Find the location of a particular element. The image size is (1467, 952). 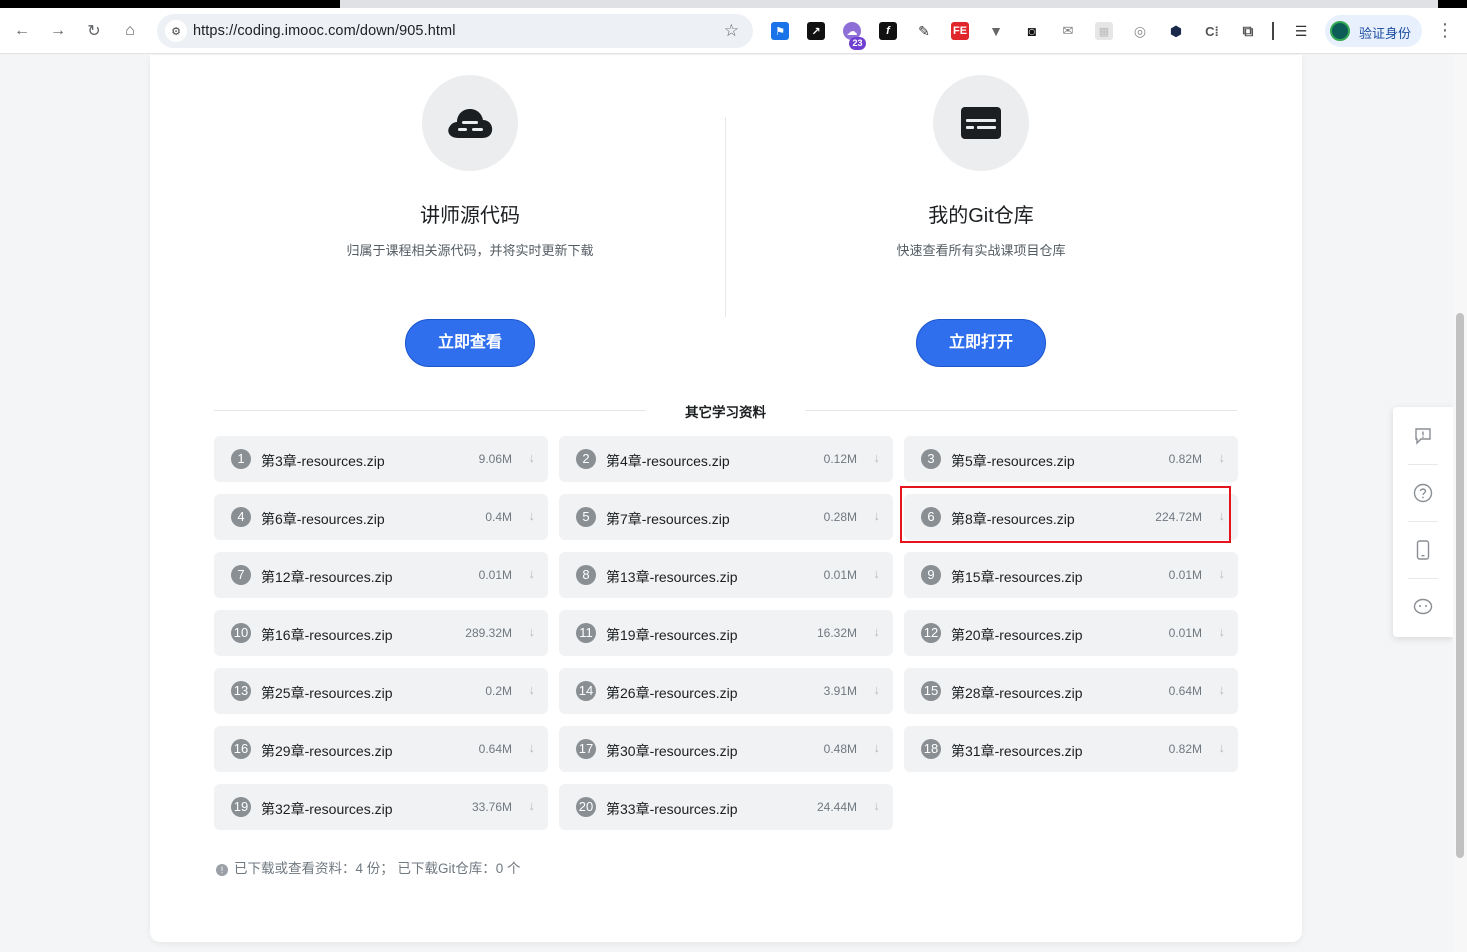

chat-icon is located at coordinates (1423, 606).